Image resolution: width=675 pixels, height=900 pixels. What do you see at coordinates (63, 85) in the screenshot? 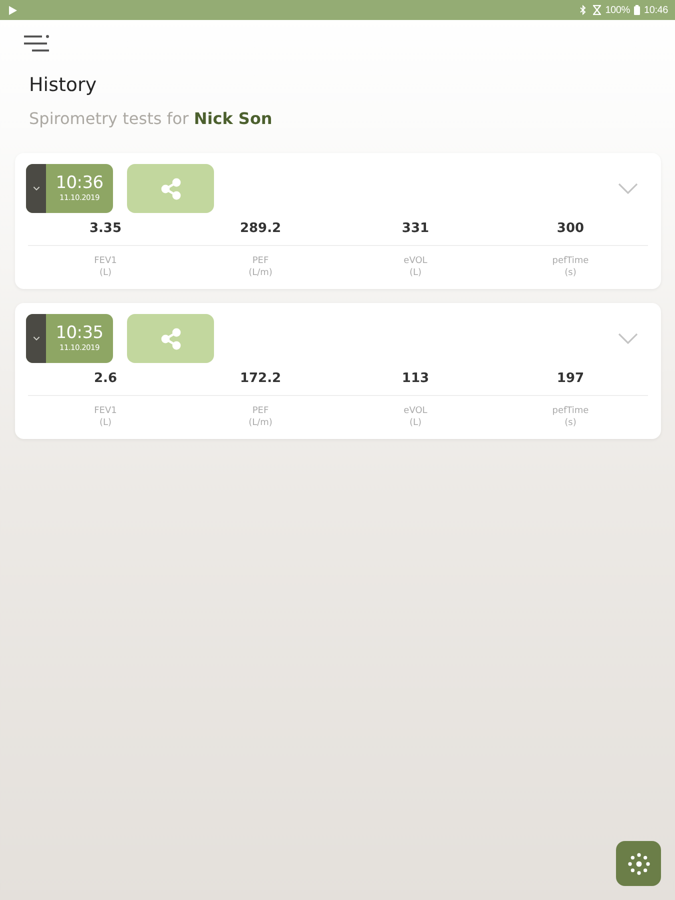
I see `page-title: History` at bounding box center [63, 85].